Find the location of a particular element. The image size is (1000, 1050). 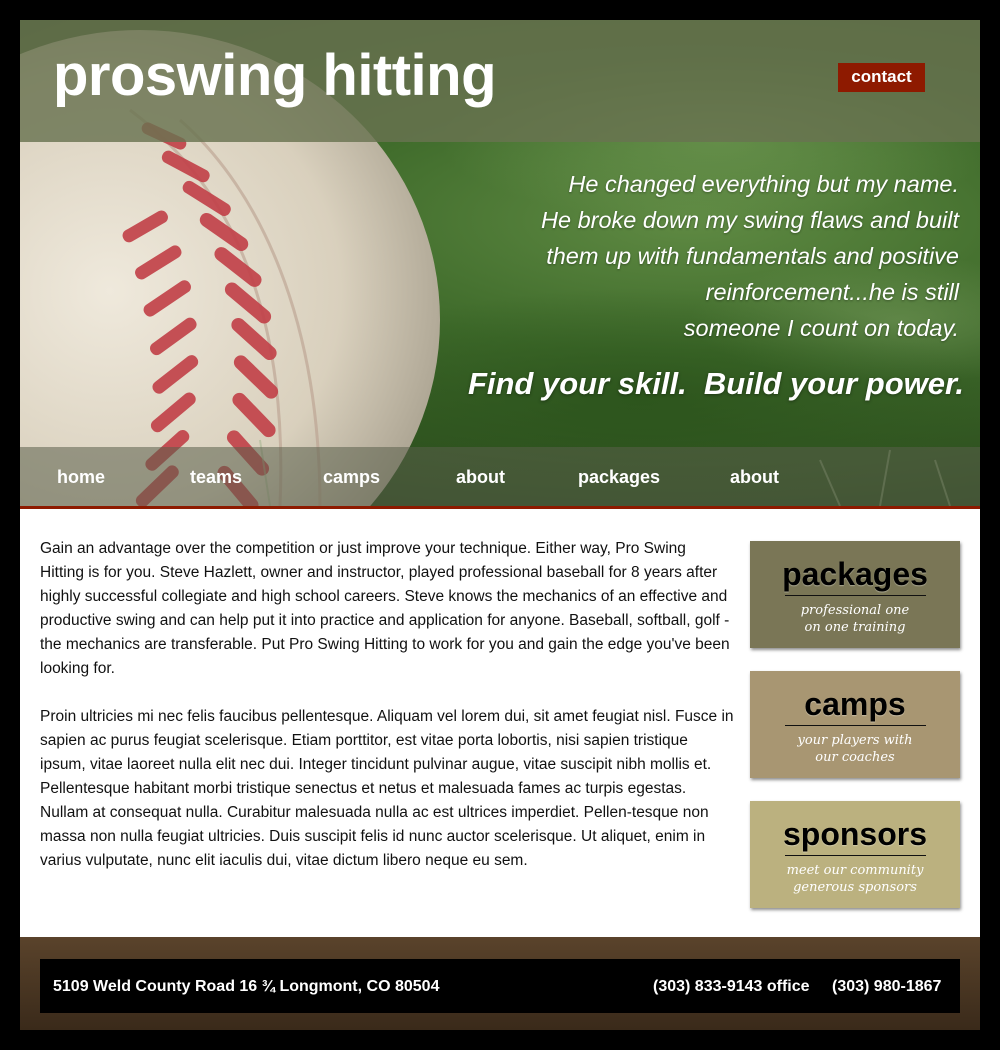

promo-subtitle: meet our community generous sponsors is located at coordinates (855, 879).